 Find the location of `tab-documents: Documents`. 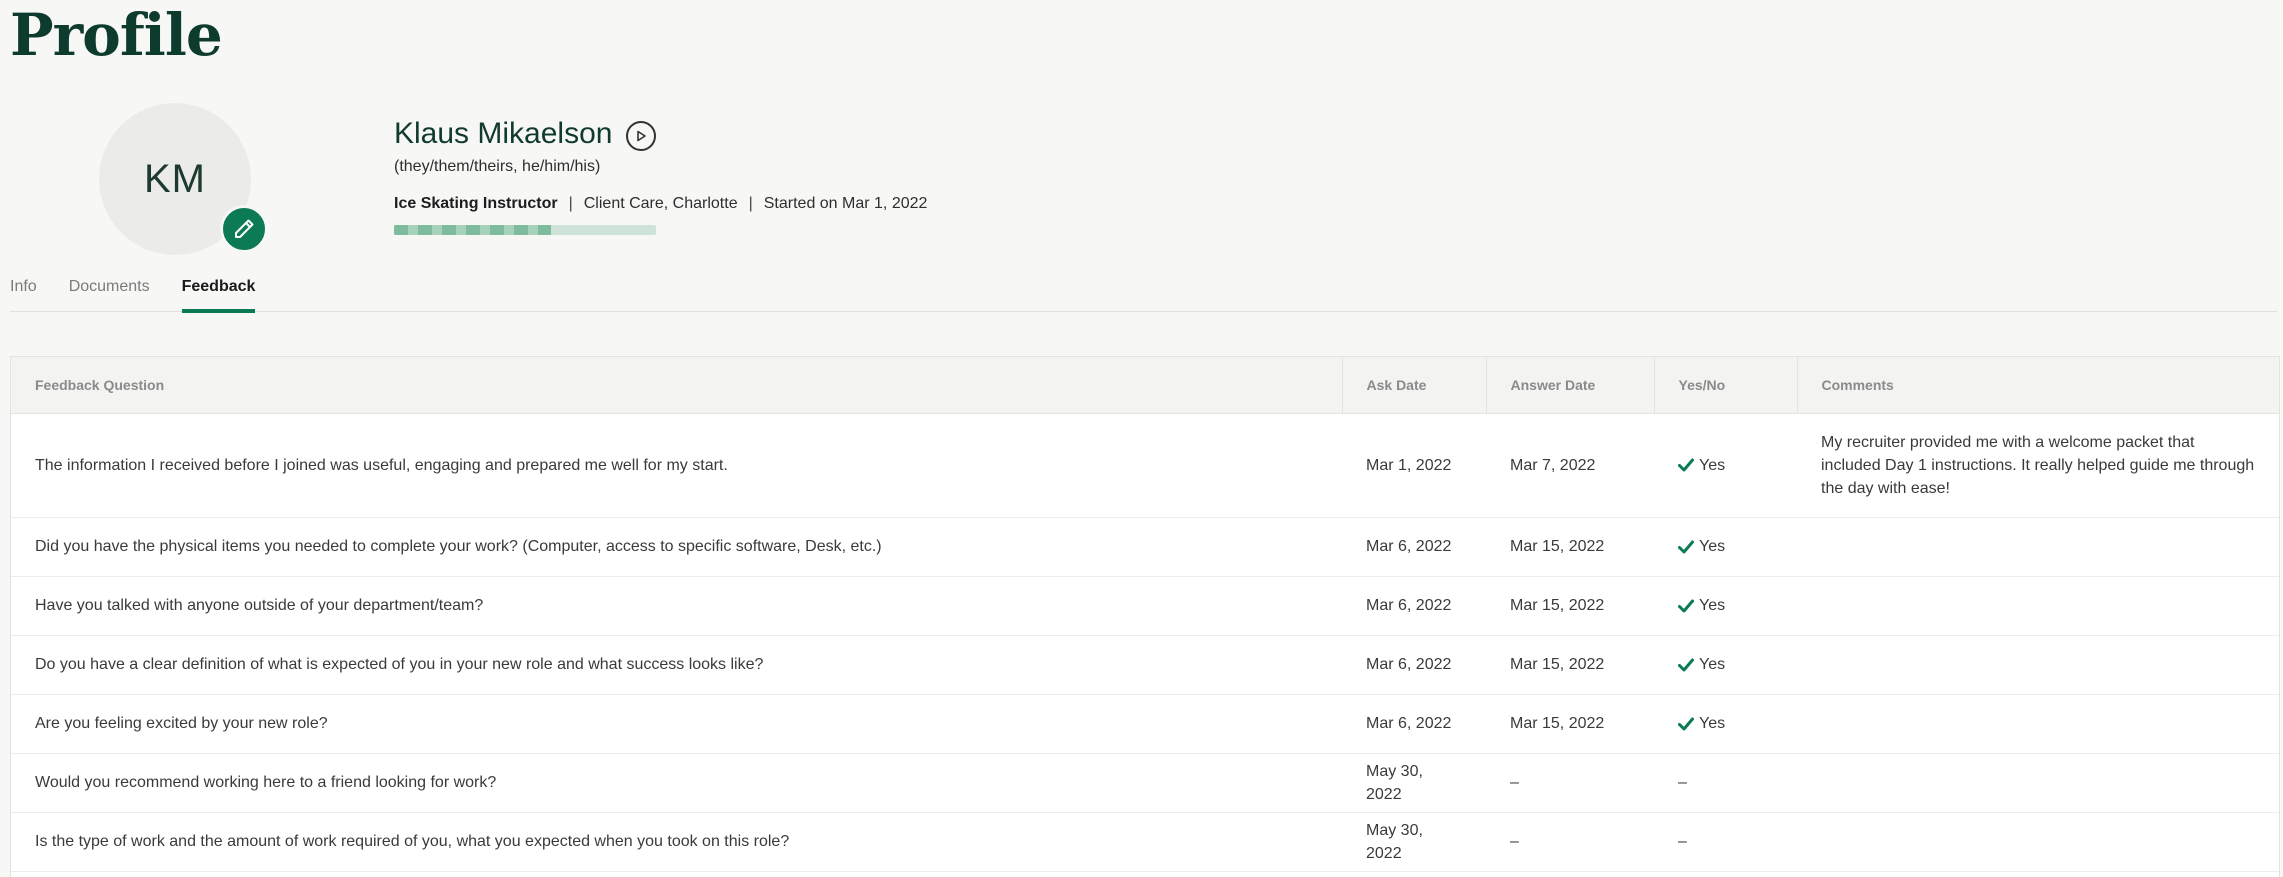

tab-documents: Documents is located at coordinates (109, 291).